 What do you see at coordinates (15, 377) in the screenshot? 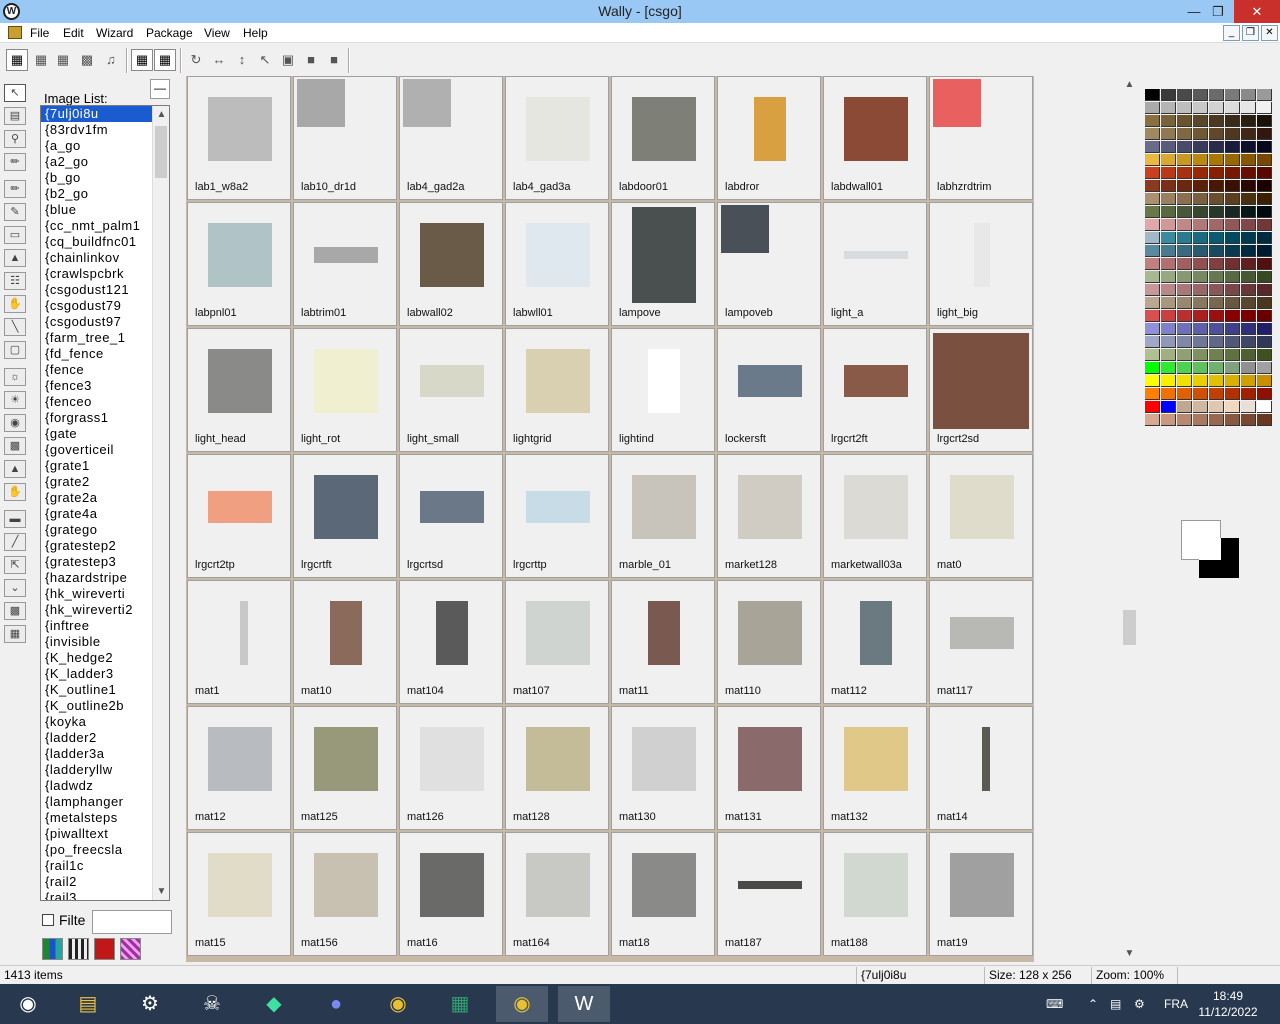
I see `brightness-icon: ☼` at bounding box center [15, 377].